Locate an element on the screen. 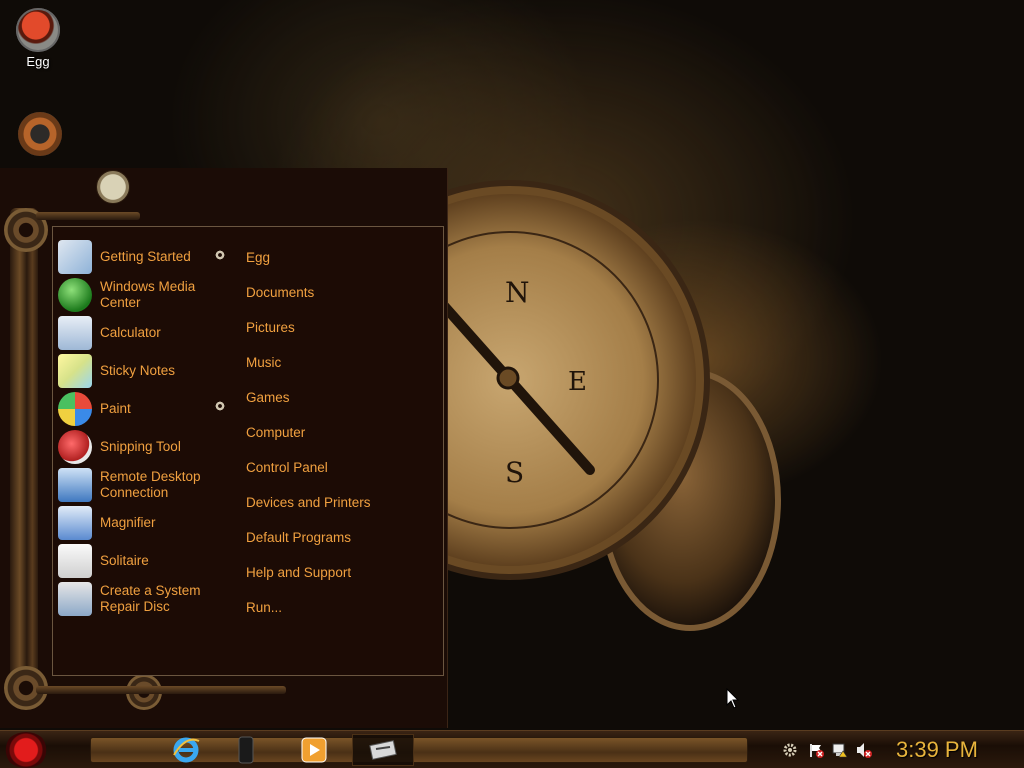  place-item-control-panel: Control Panel is located at coordinates (341, 467).